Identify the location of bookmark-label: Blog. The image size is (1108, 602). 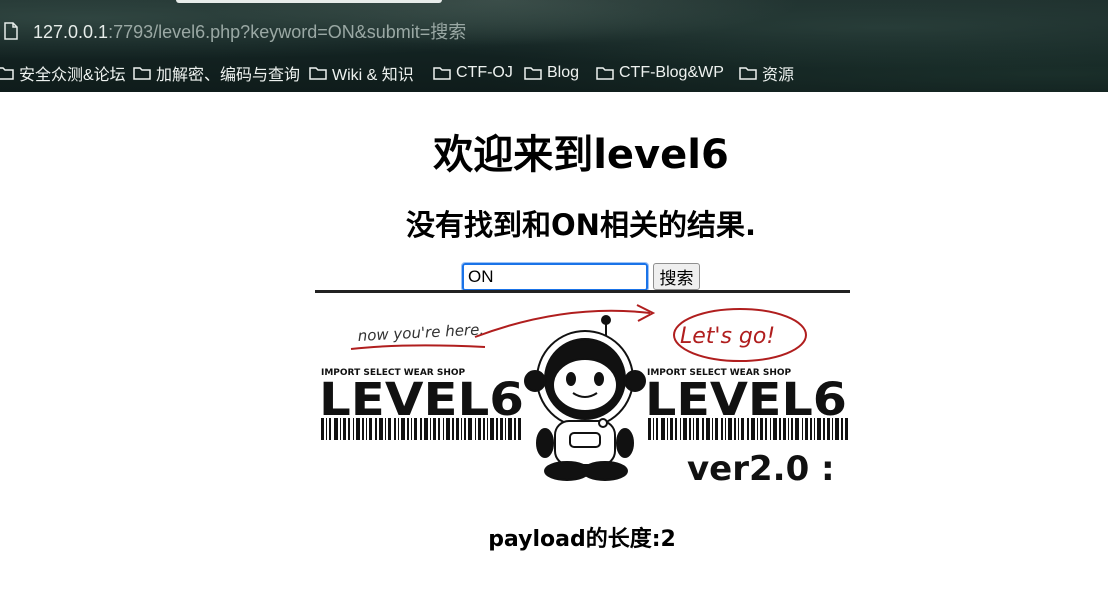
(563, 72).